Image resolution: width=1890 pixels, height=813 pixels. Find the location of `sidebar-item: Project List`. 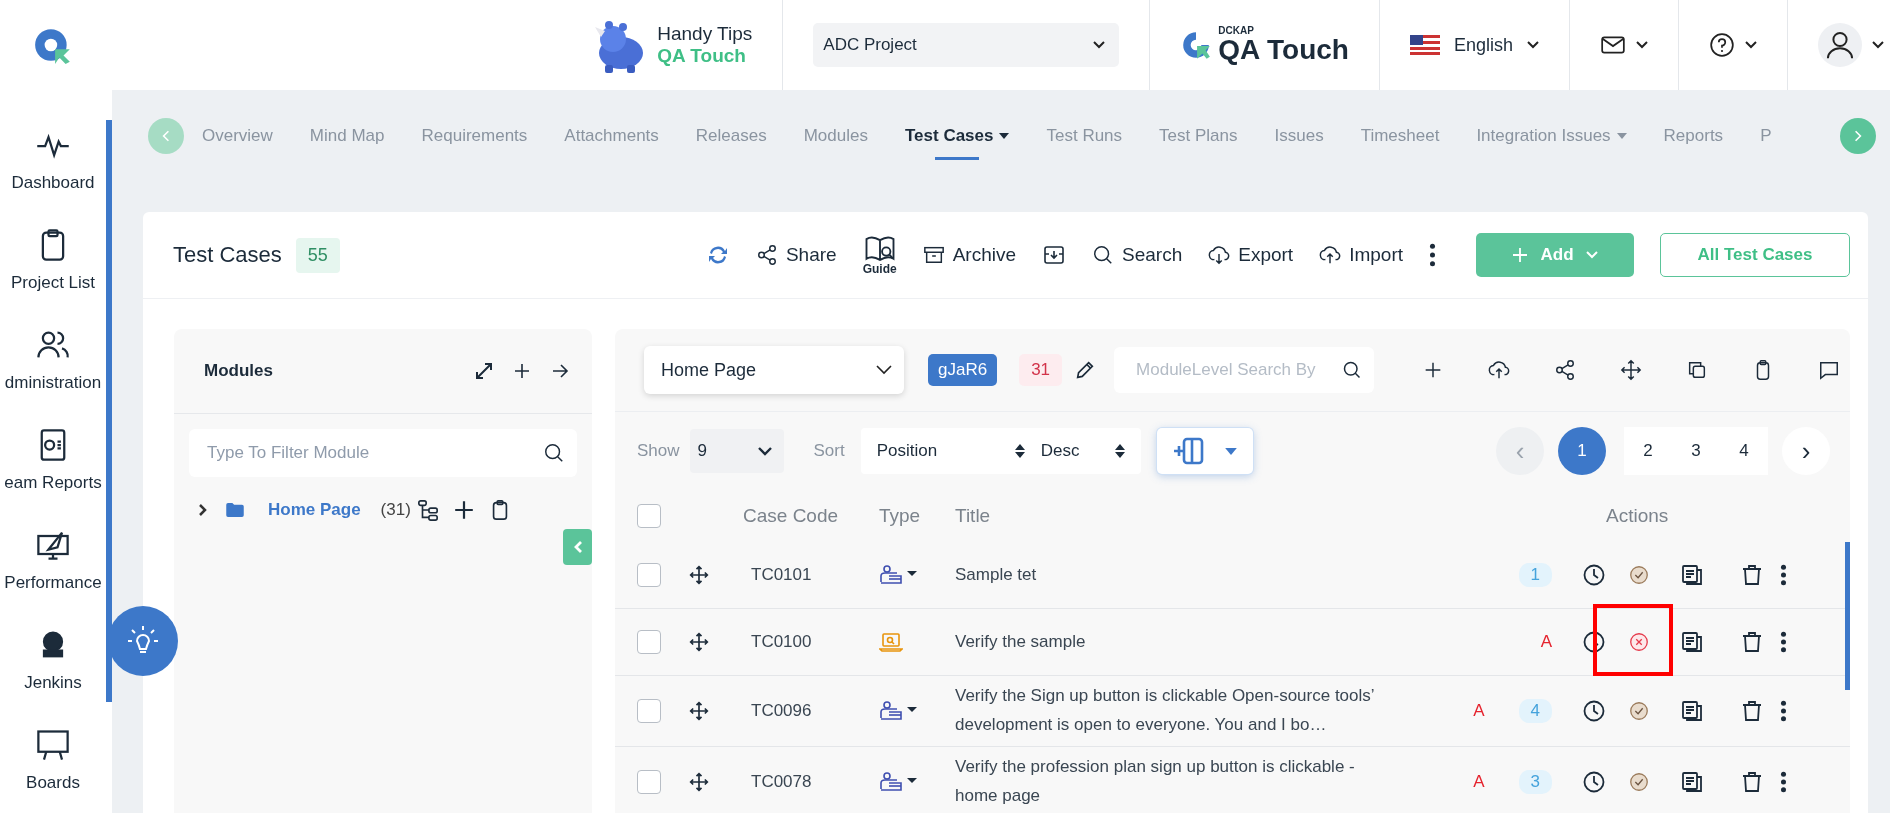

sidebar-item: Project List is located at coordinates (53, 260).